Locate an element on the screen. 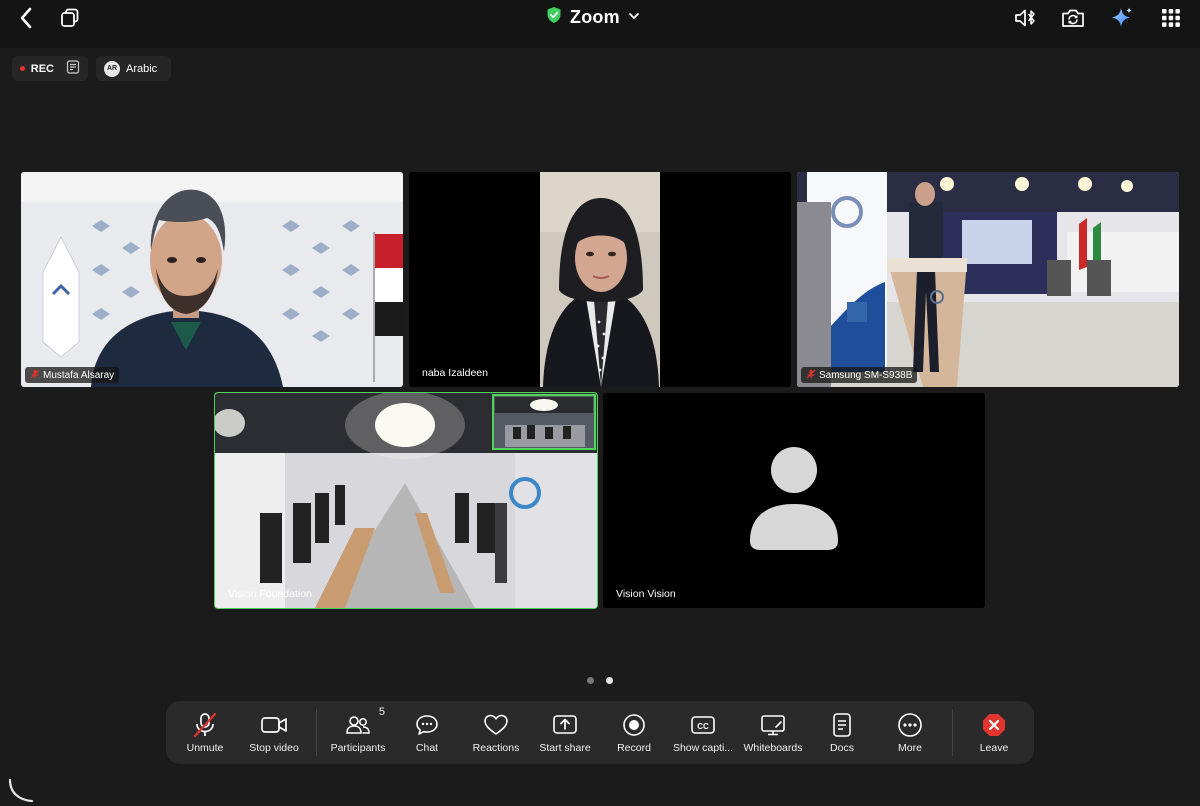  whiteboards-label: Whiteboards is located at coordinates (773, 748).